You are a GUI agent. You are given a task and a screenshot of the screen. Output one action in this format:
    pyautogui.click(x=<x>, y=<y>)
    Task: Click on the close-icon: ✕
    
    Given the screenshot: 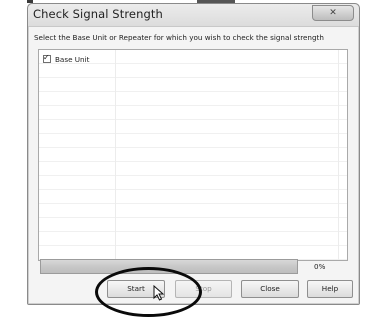 What is the action you would take?
    pyautogui.click(x=333, y=13)
    